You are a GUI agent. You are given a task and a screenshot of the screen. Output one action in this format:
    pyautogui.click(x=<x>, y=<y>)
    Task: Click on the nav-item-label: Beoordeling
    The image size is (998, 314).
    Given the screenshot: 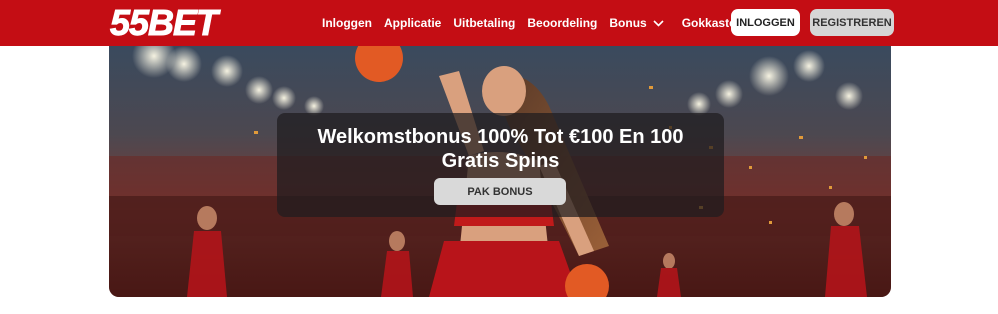 What is the action you would take?
    pyautogui.click(x=562, y=23)
    